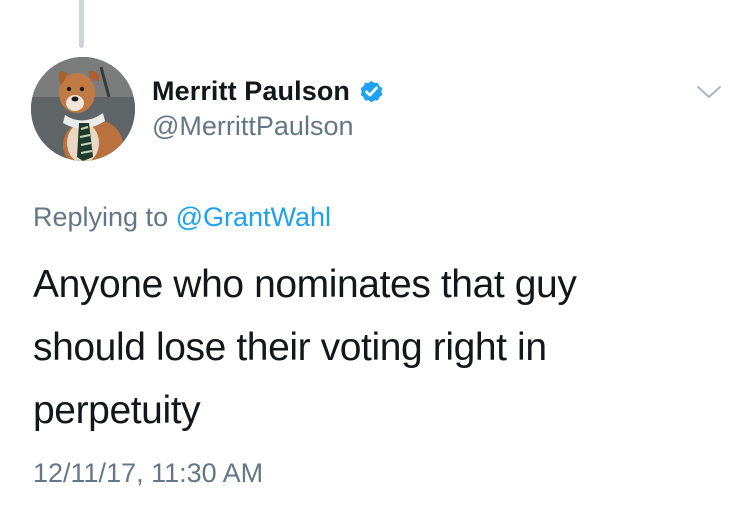 This screenshot has width=750, height=515. Describe the element at coordinates (101, 217) in the screenshot. I see `replying-to-label: Replying to` at that location.